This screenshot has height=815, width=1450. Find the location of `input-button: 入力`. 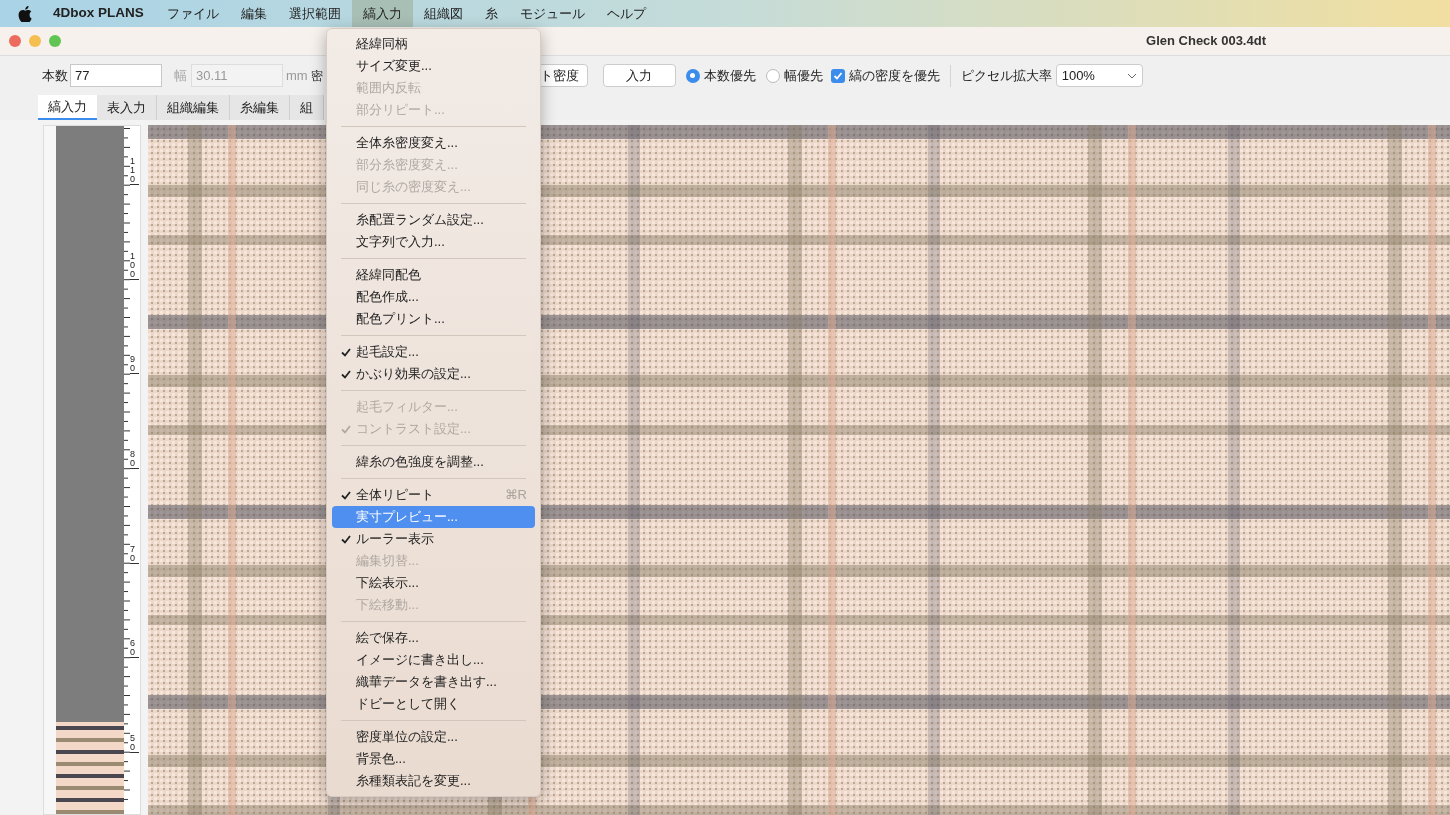

input-button: 入力 is located at coordinates (639, 75).